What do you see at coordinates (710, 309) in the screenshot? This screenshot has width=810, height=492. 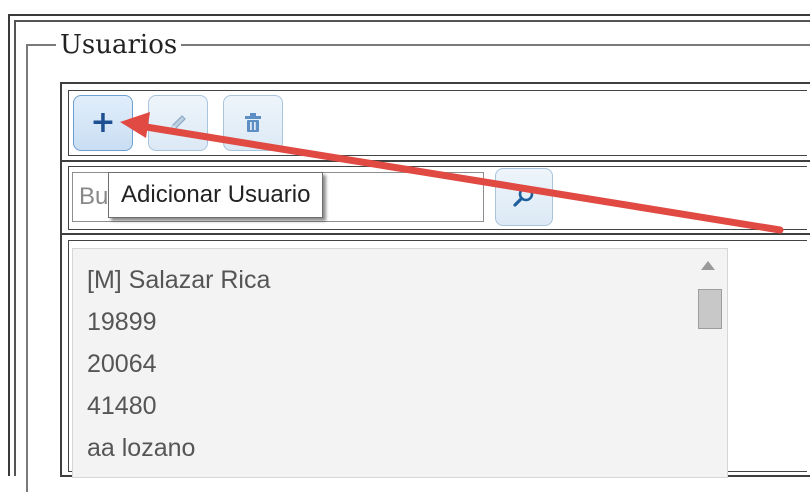 I see `scroll-thumb` at bounding box center [710, 309].